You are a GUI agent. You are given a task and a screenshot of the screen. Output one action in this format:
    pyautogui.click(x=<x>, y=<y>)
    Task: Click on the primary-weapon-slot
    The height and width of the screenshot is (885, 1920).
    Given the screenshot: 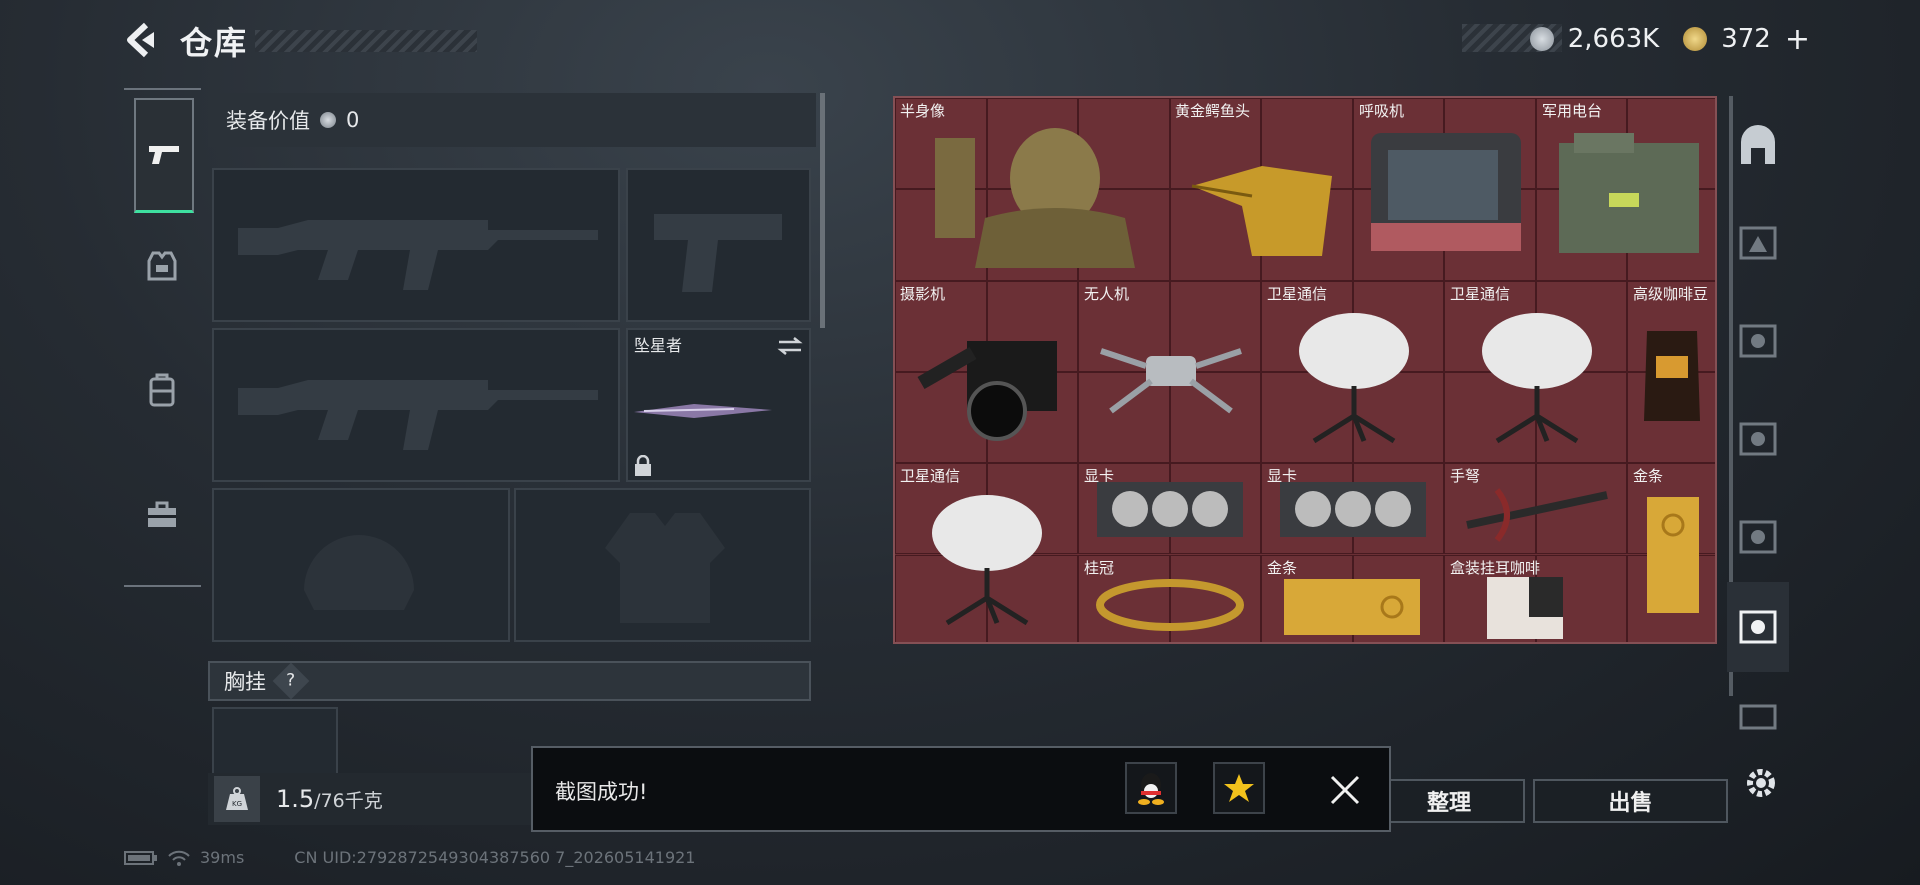 What is the action you would take?
    pyautogui.click(x=416, y=245)
    